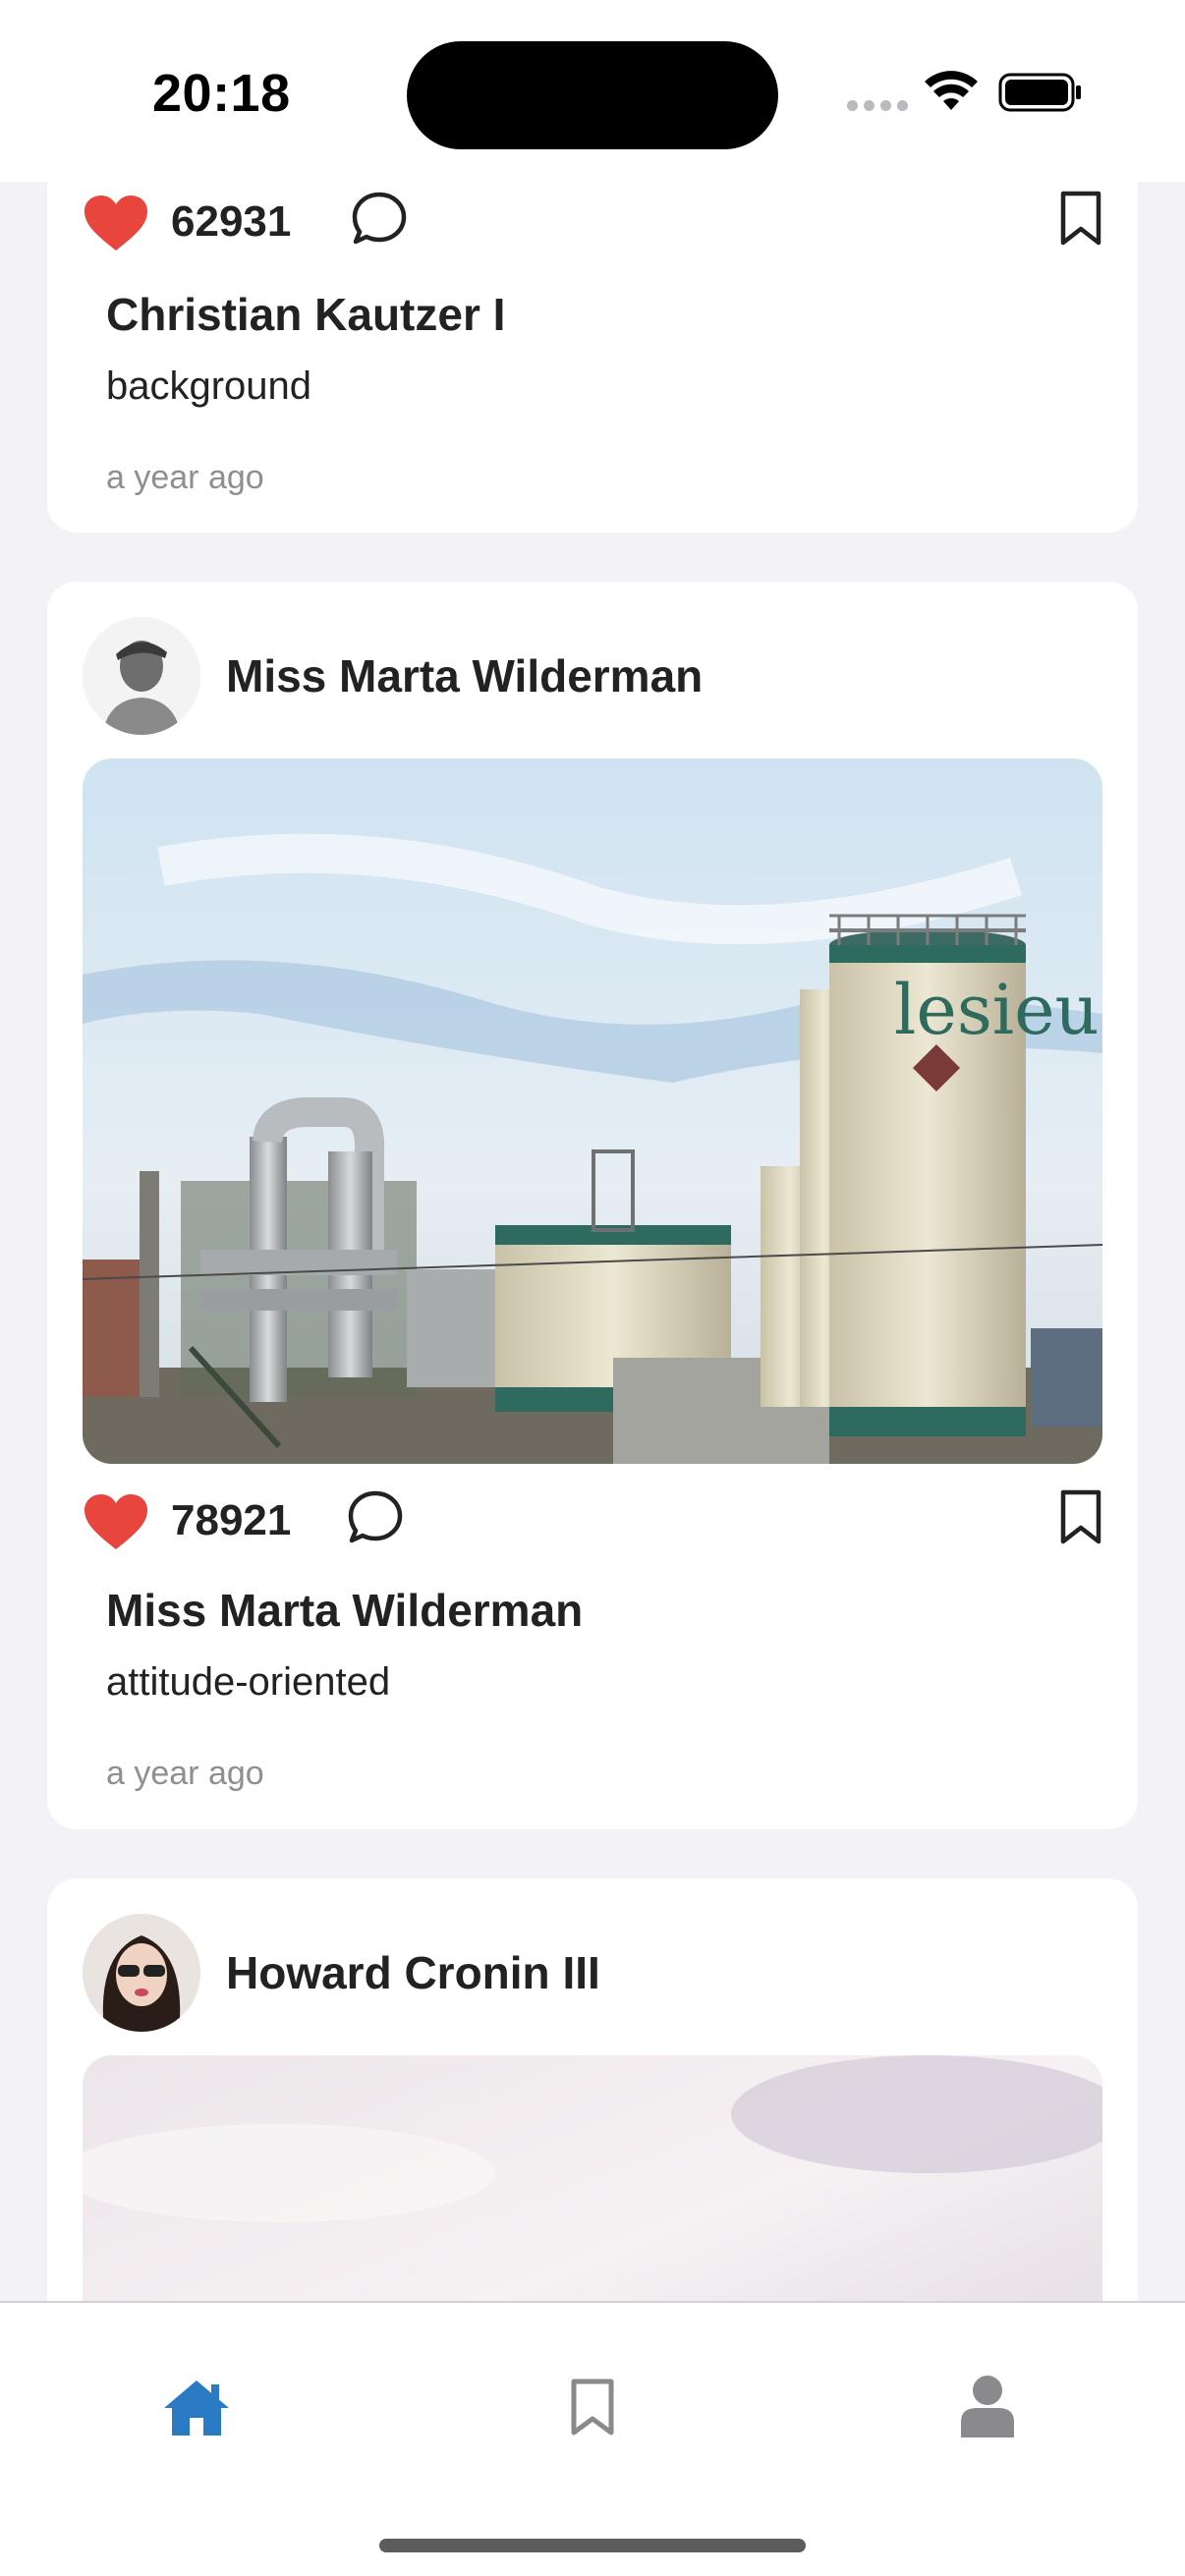 The height and width of the screenshot is (2576, 1185). Describe the element at coordinates (209, 386) in the screenshot. I see `post-description: background` at that location.